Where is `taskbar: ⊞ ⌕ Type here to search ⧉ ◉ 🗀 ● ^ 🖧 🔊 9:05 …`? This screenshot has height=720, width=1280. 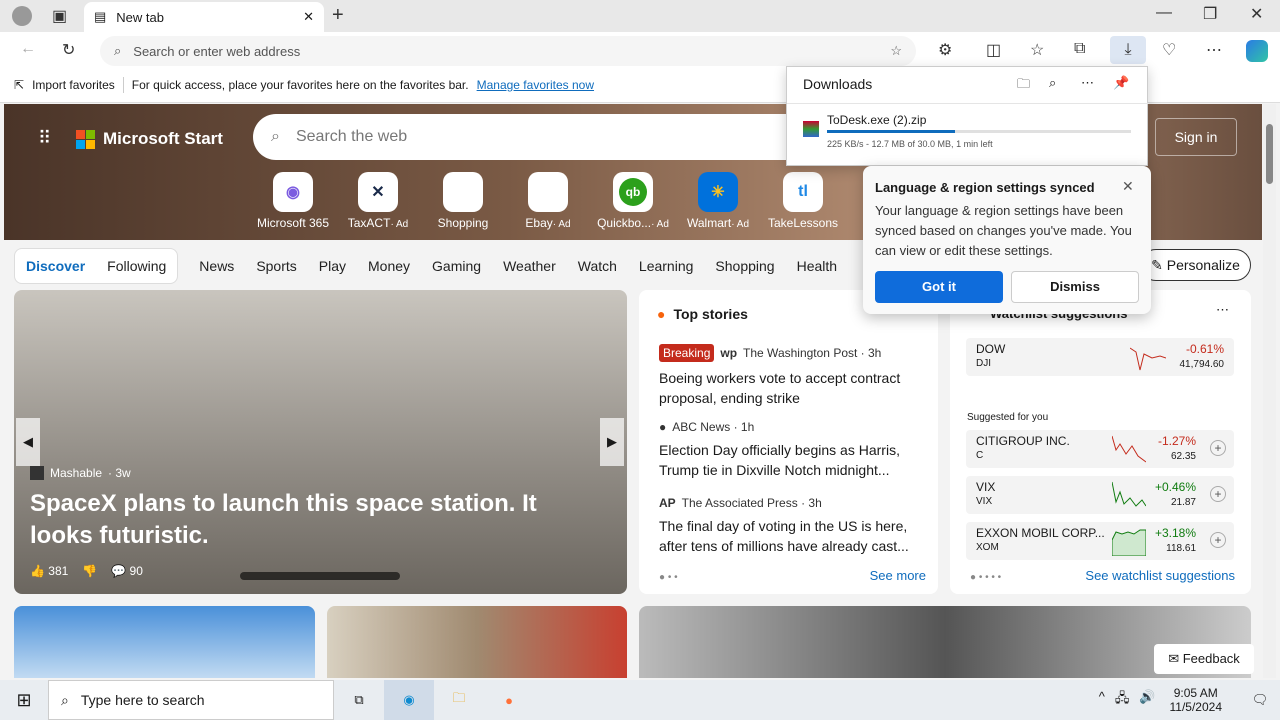 taskbar: ⊞ ⌕ Type here to search ⧉ ◉ 🗀 ● ^ 🖧 🔊 9:05 … is located at coordinates (640, 700).